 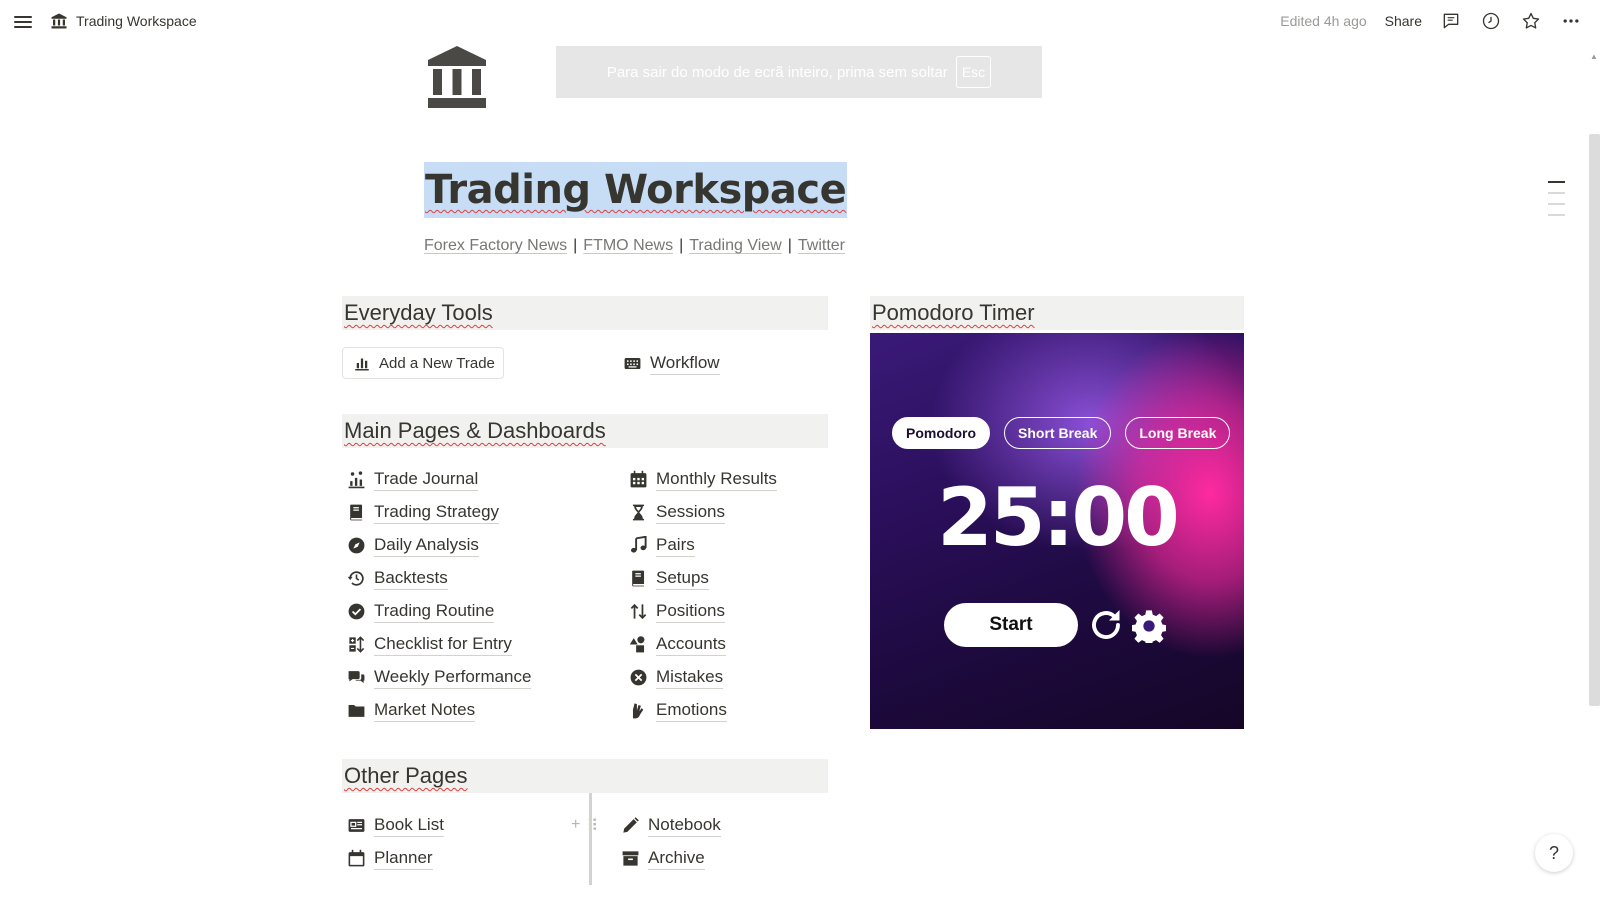 I want to click on page-link-label: Backtests, so click(x=411, y=578).